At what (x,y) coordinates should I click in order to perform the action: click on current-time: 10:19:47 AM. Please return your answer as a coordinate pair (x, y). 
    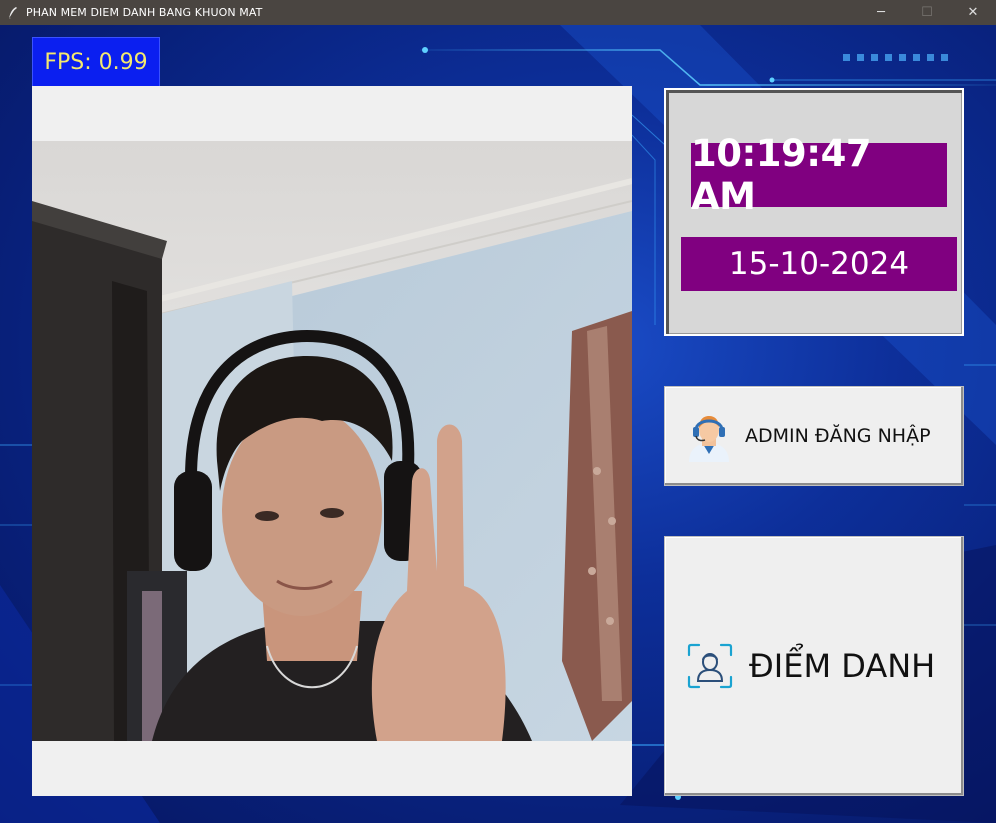
    Looking at the image, I should click on (781, 175).